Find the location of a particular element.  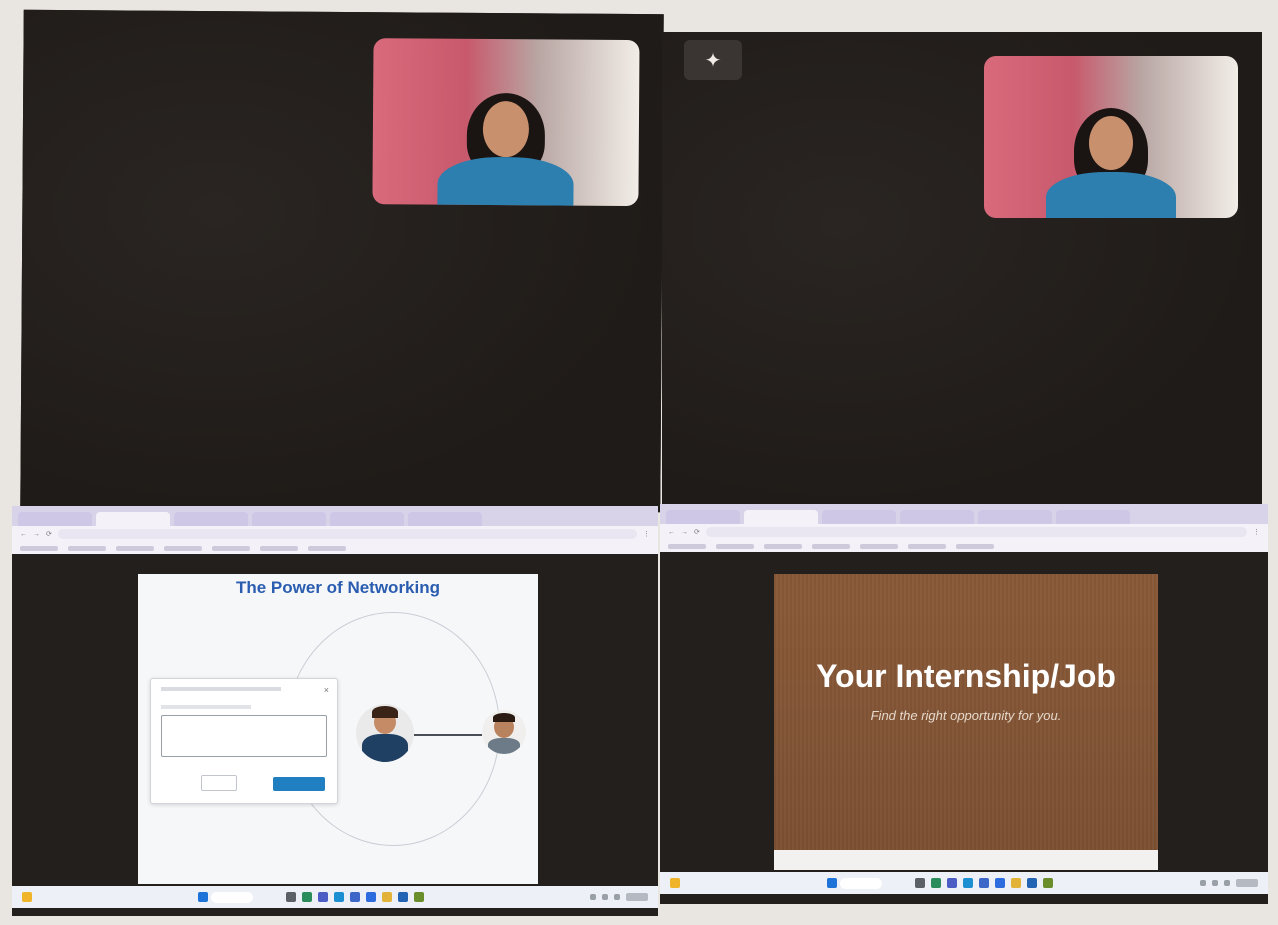

cancel-button is located at coordinates (219, 783).